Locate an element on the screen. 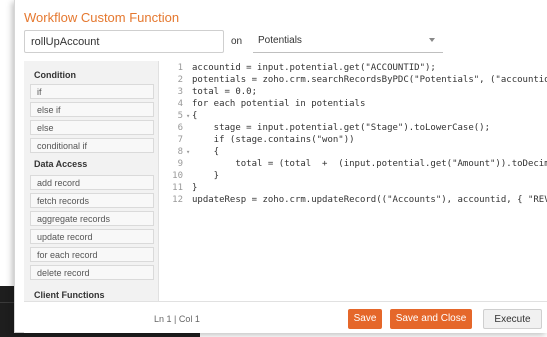  section-heading-data-access: Data Access is located at coordinates (61, 164).